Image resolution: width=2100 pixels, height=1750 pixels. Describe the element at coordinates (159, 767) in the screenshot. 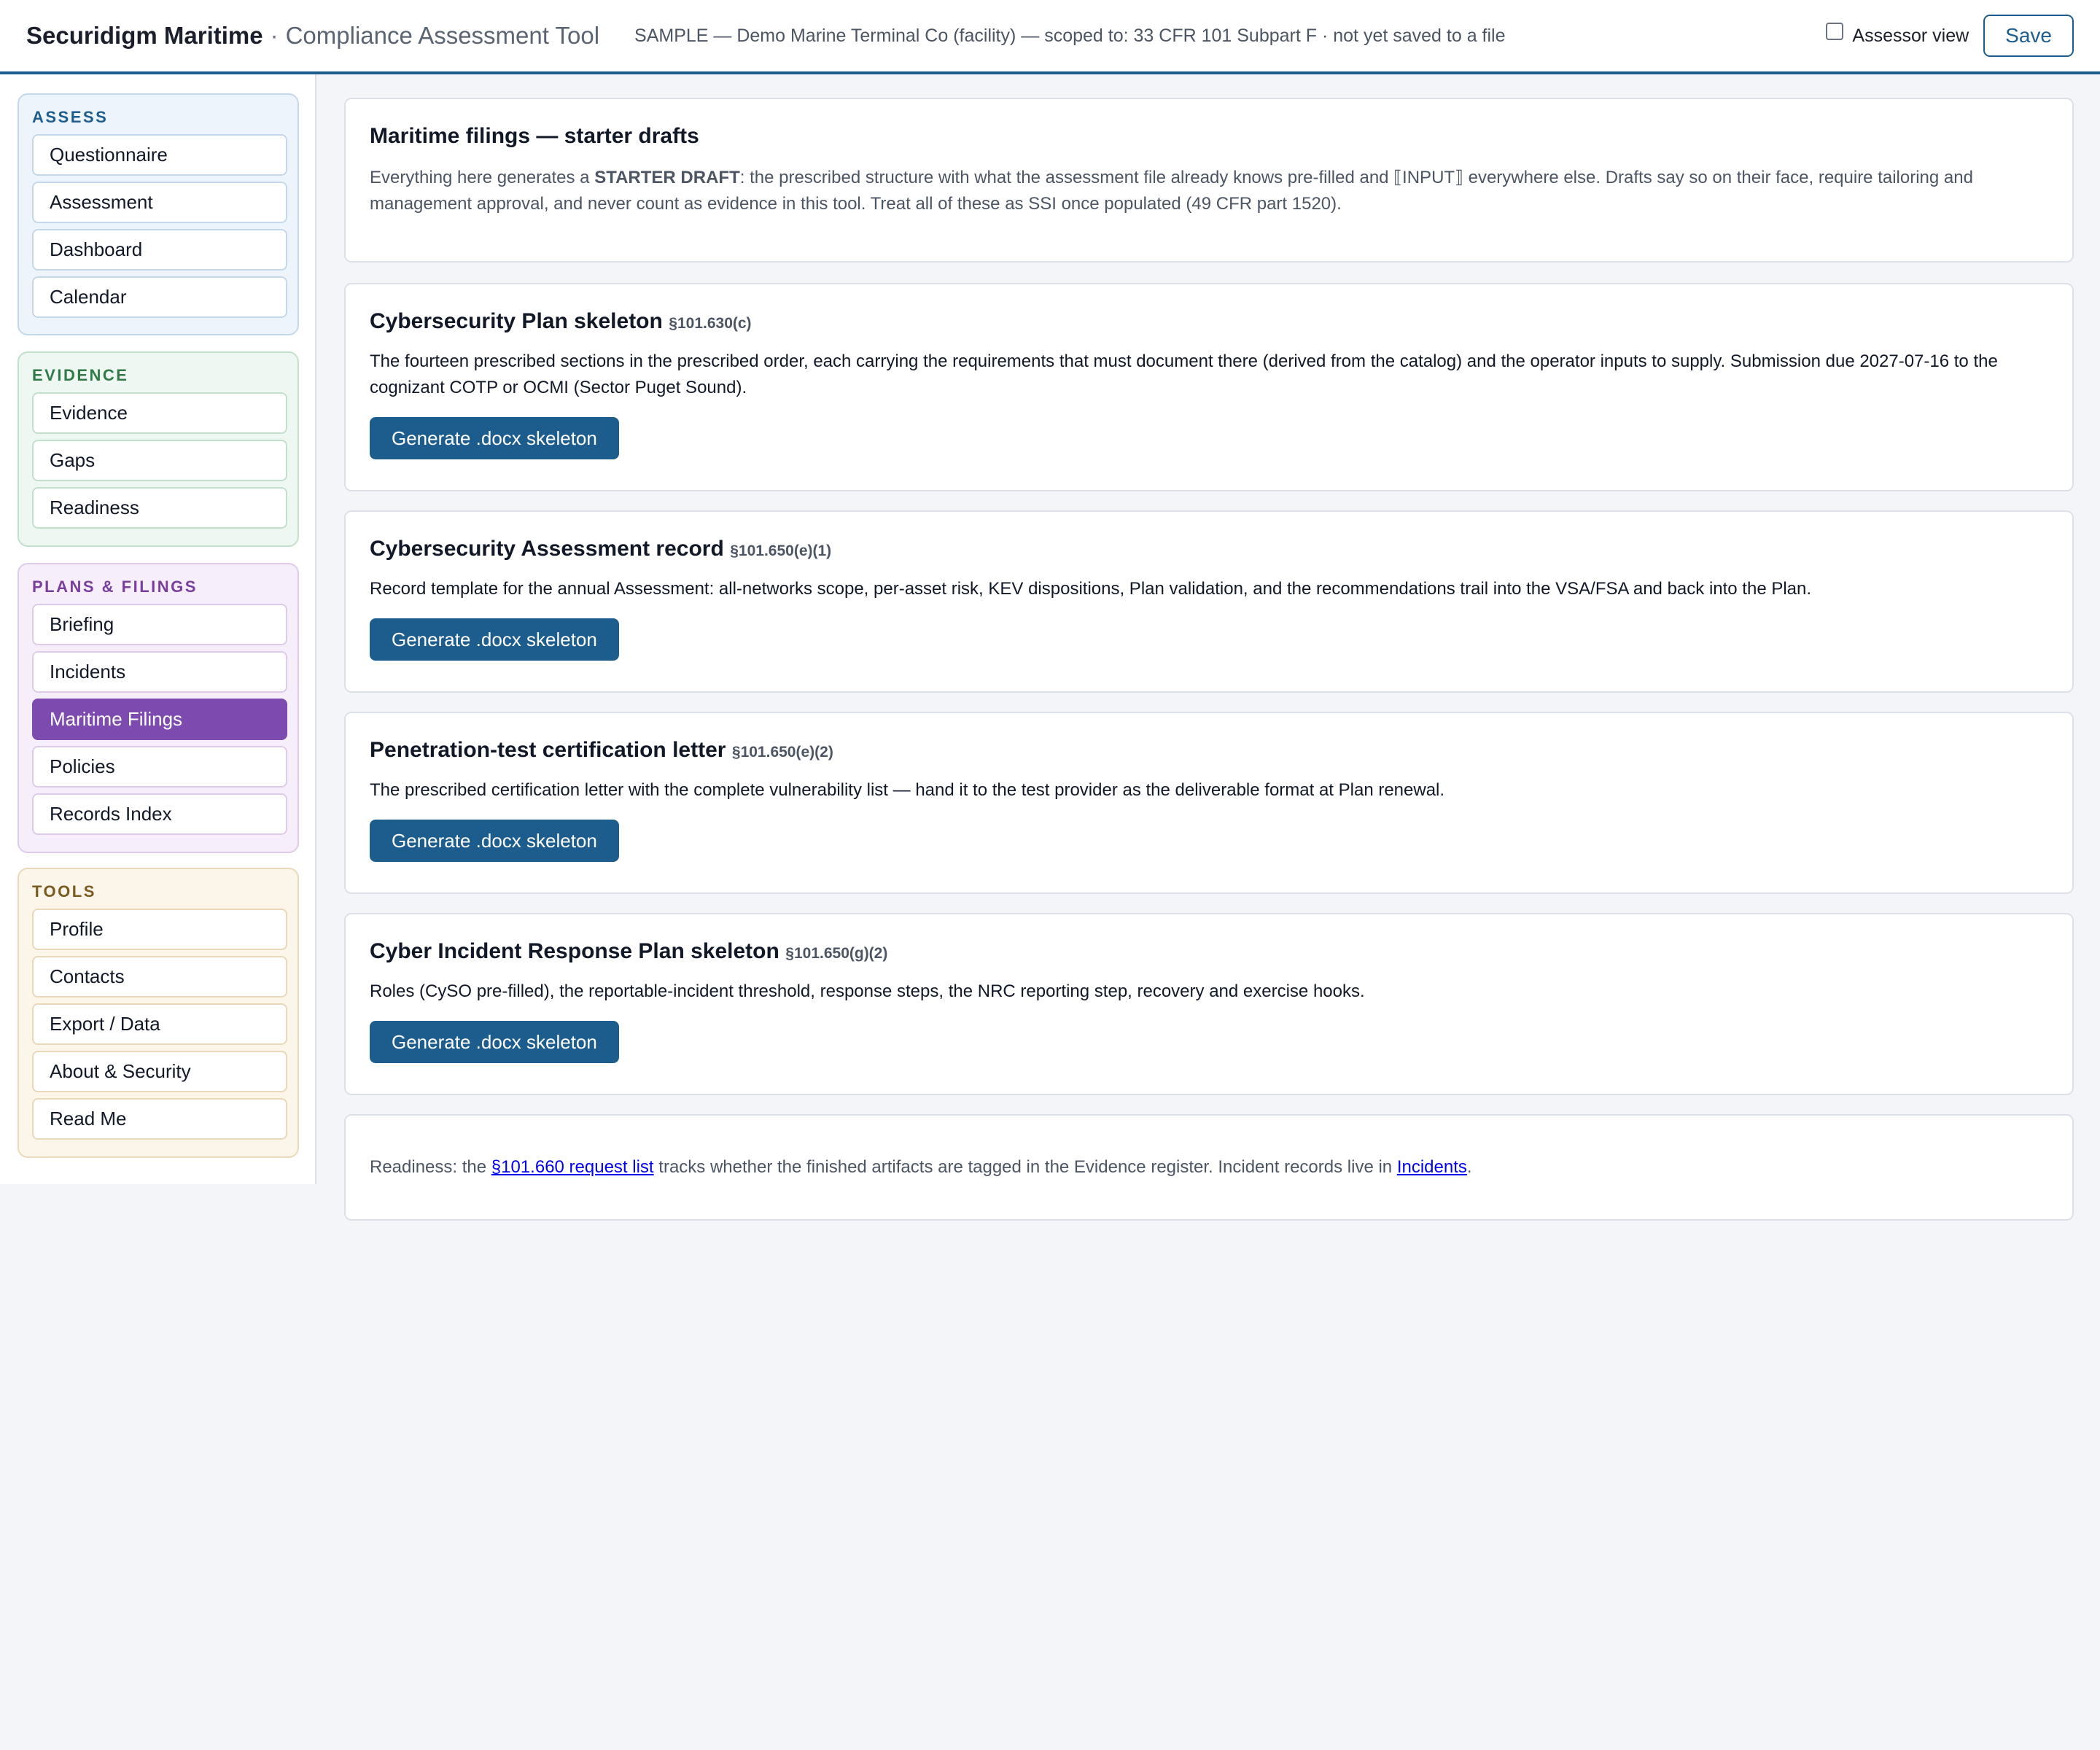

I see `sidebar-item-policies: Policies` at that location.